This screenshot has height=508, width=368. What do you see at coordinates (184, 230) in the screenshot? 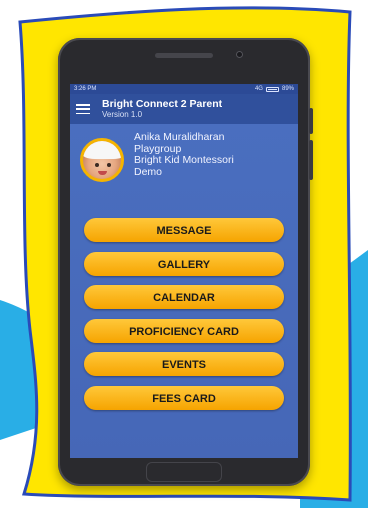
I see `message-button: MESSAGE` at bounding box center [184, 230].